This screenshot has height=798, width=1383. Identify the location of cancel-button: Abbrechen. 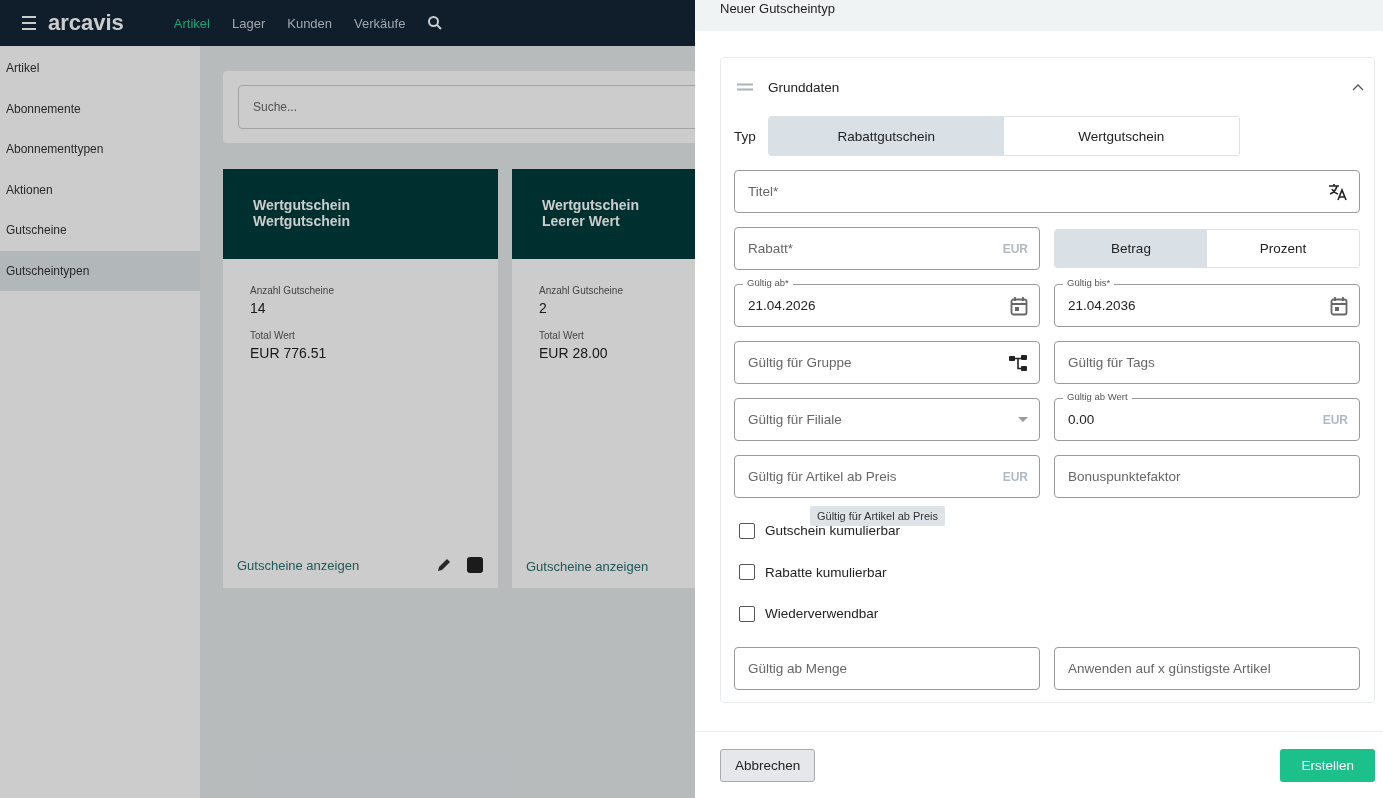
(768, 765).